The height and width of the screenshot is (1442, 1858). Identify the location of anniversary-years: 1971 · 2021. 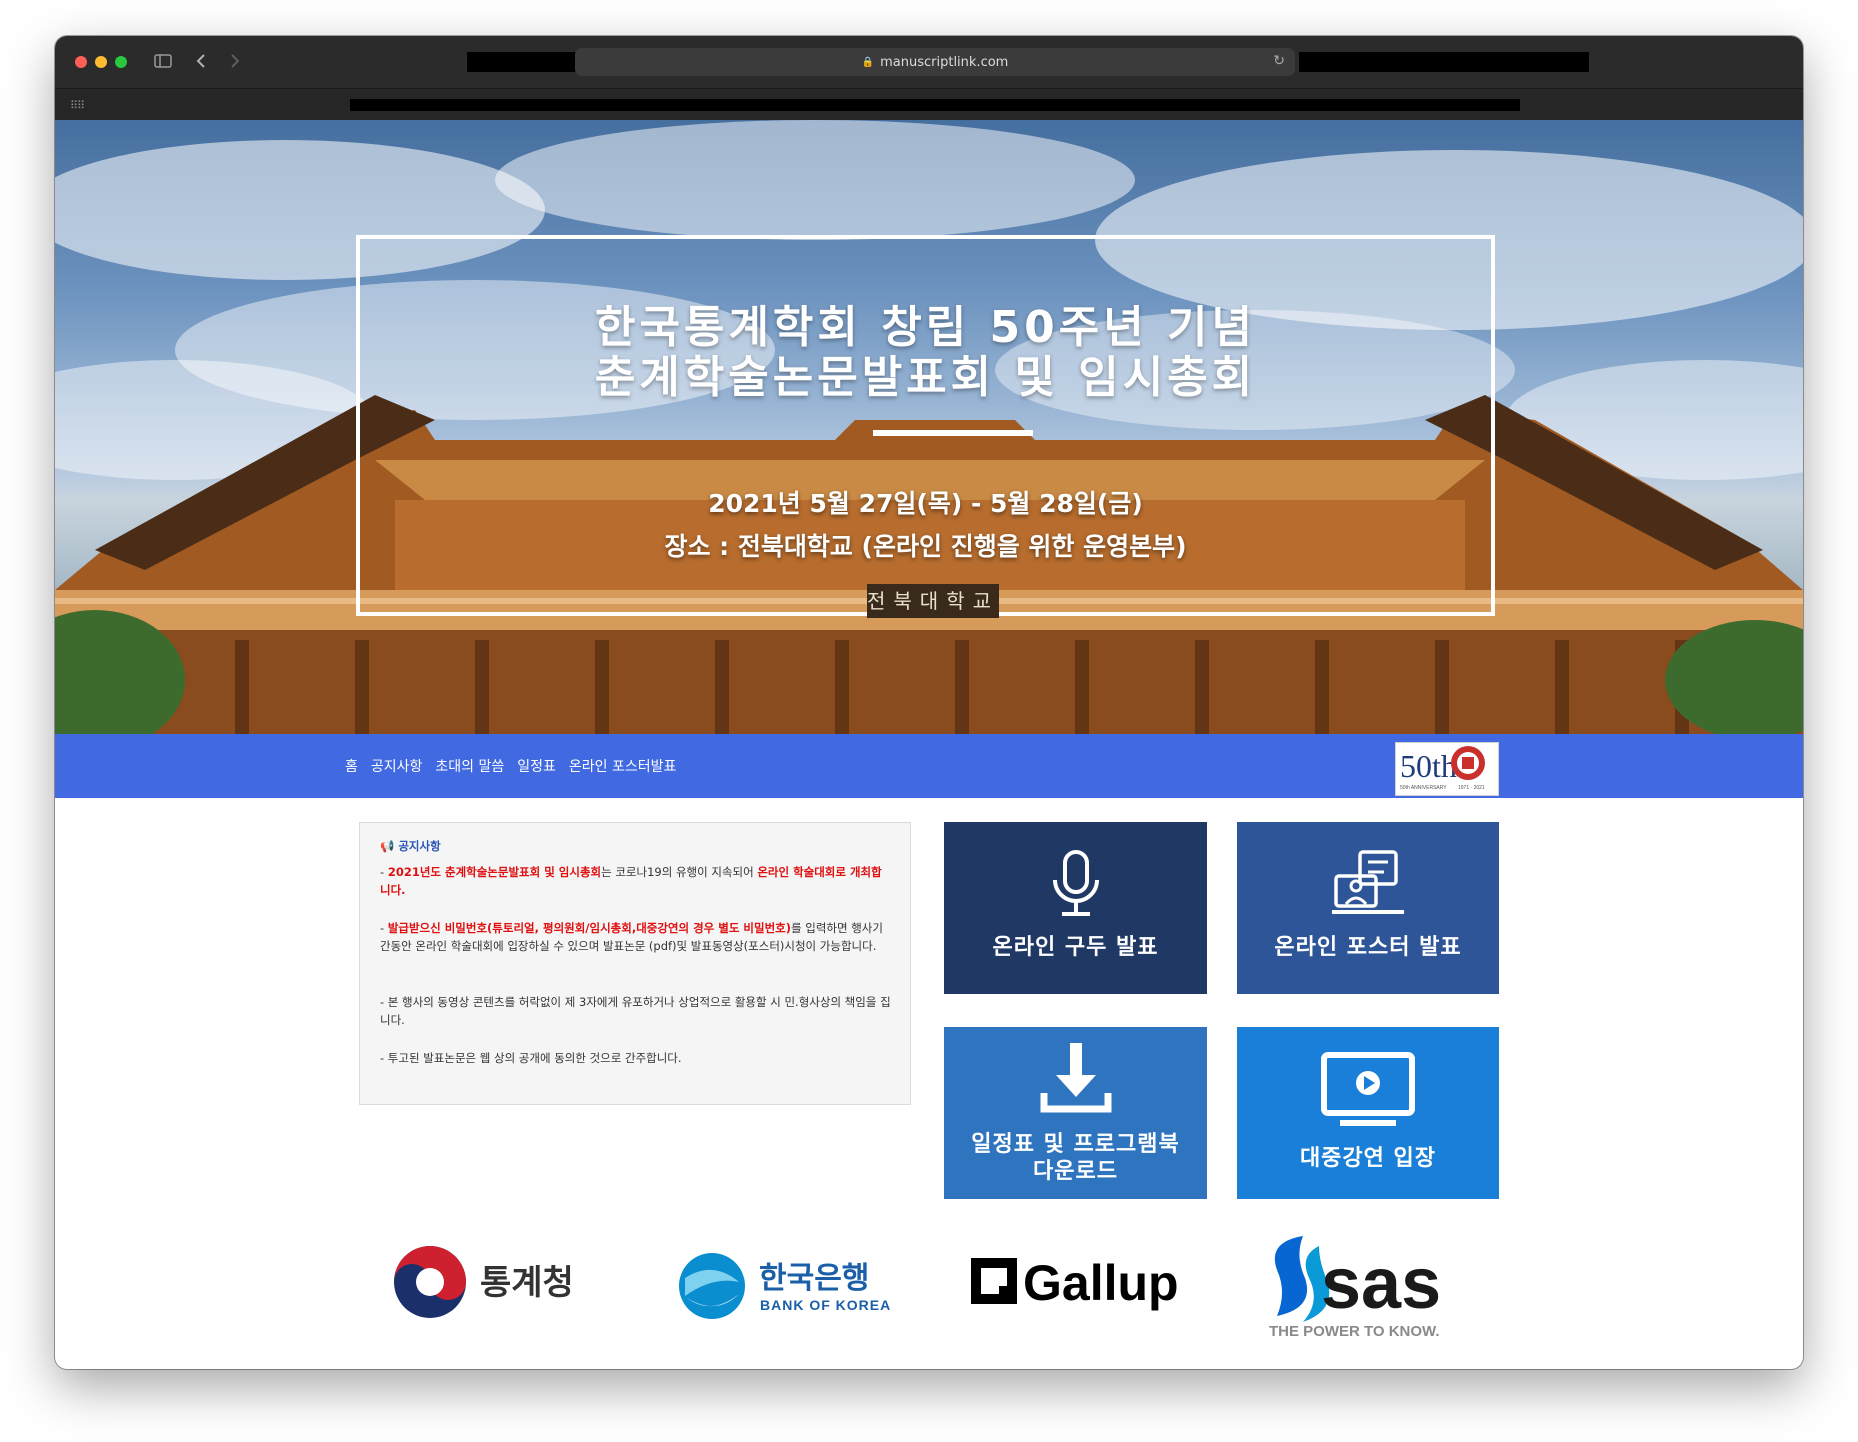
(1471, 788).